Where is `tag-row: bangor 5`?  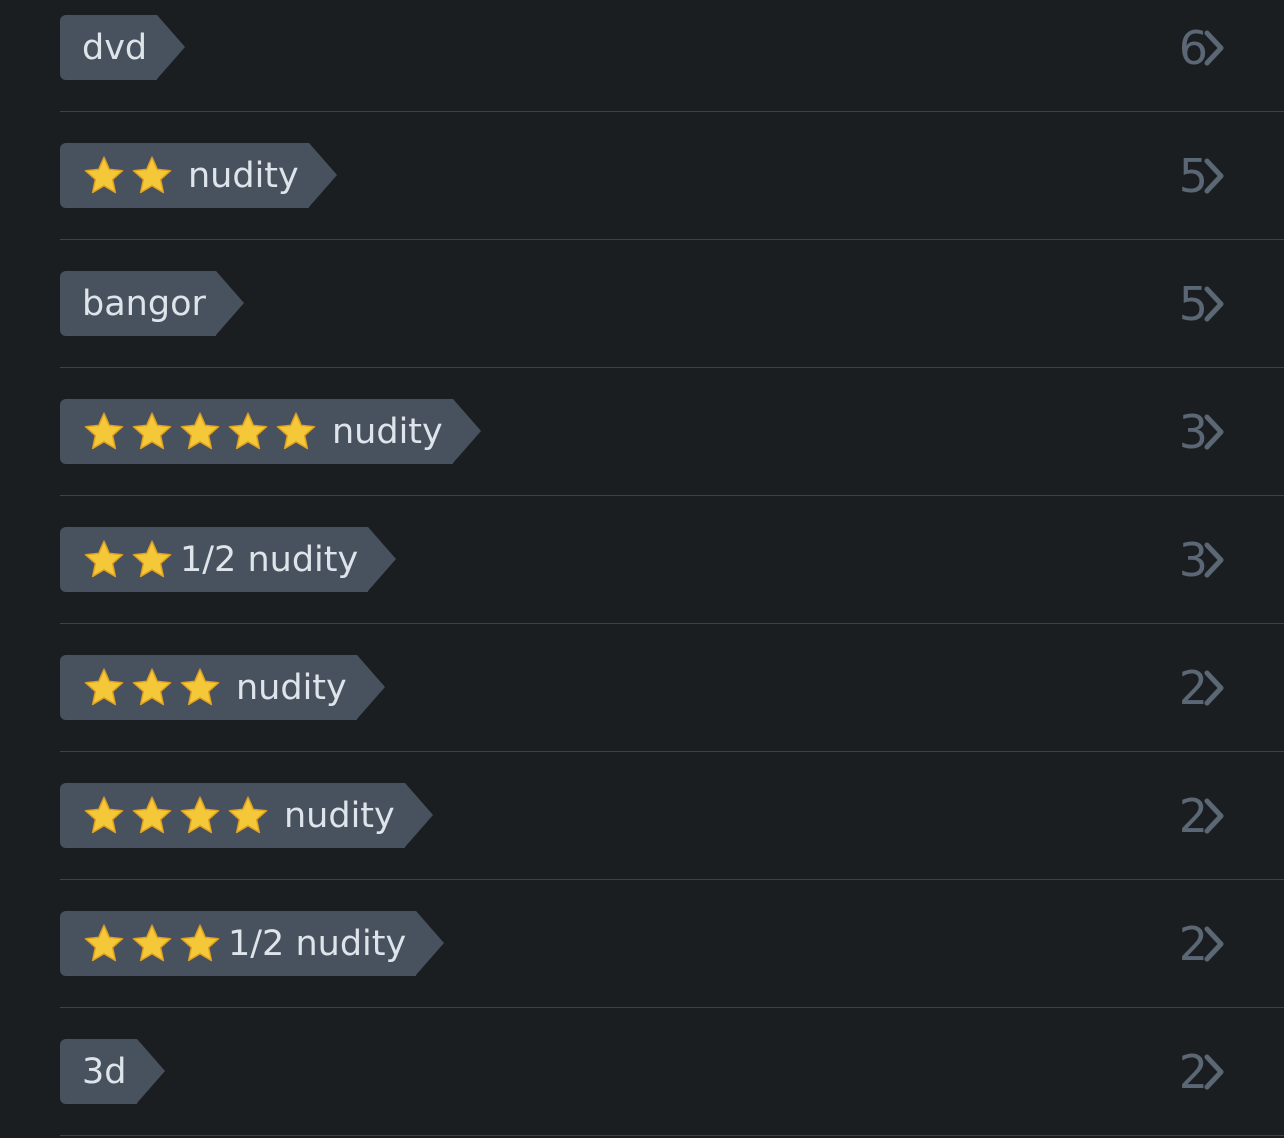 tag-row: bangor 5 is located at coordinates (672, 304).